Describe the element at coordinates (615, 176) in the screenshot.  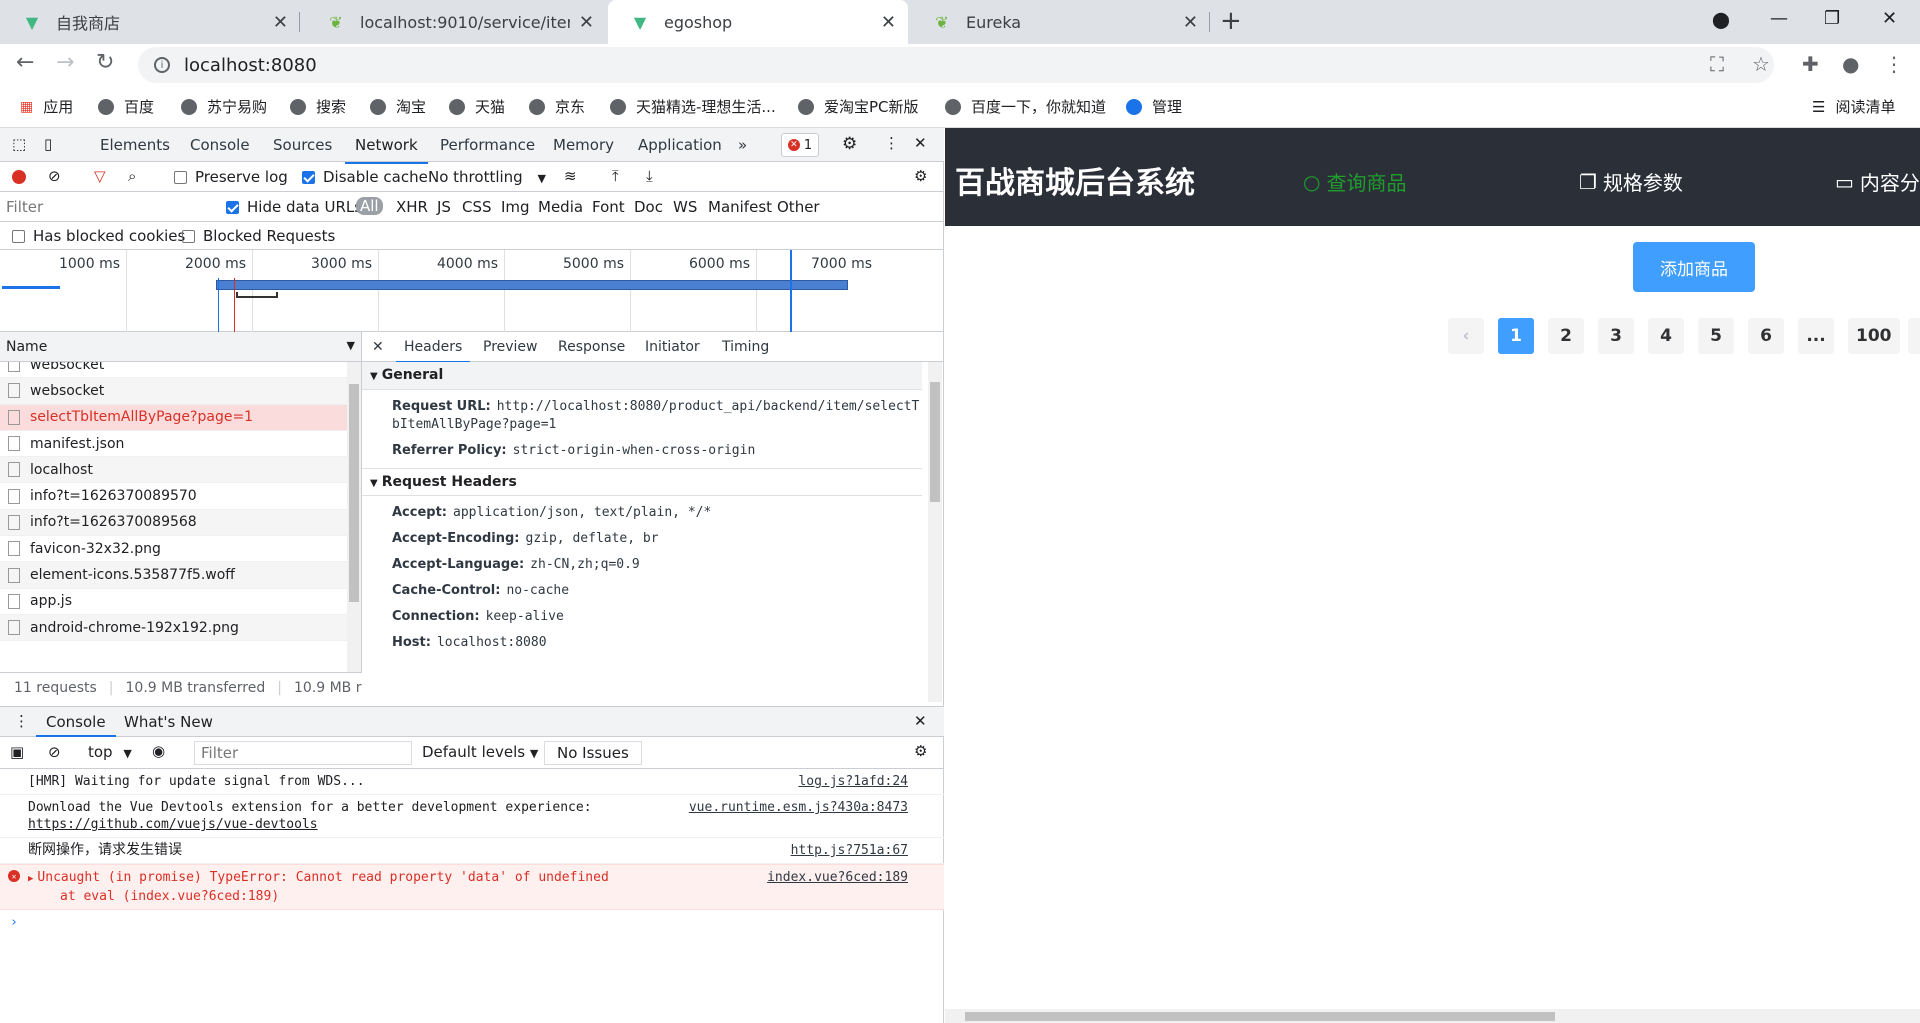
I see `import-har-icon: ⤒` at that location.